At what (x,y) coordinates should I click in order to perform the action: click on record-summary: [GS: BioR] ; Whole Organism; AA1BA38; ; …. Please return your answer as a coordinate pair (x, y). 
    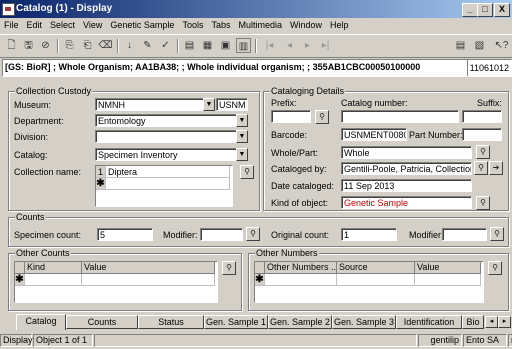
    Looking at the image, I should click on (213, 67).